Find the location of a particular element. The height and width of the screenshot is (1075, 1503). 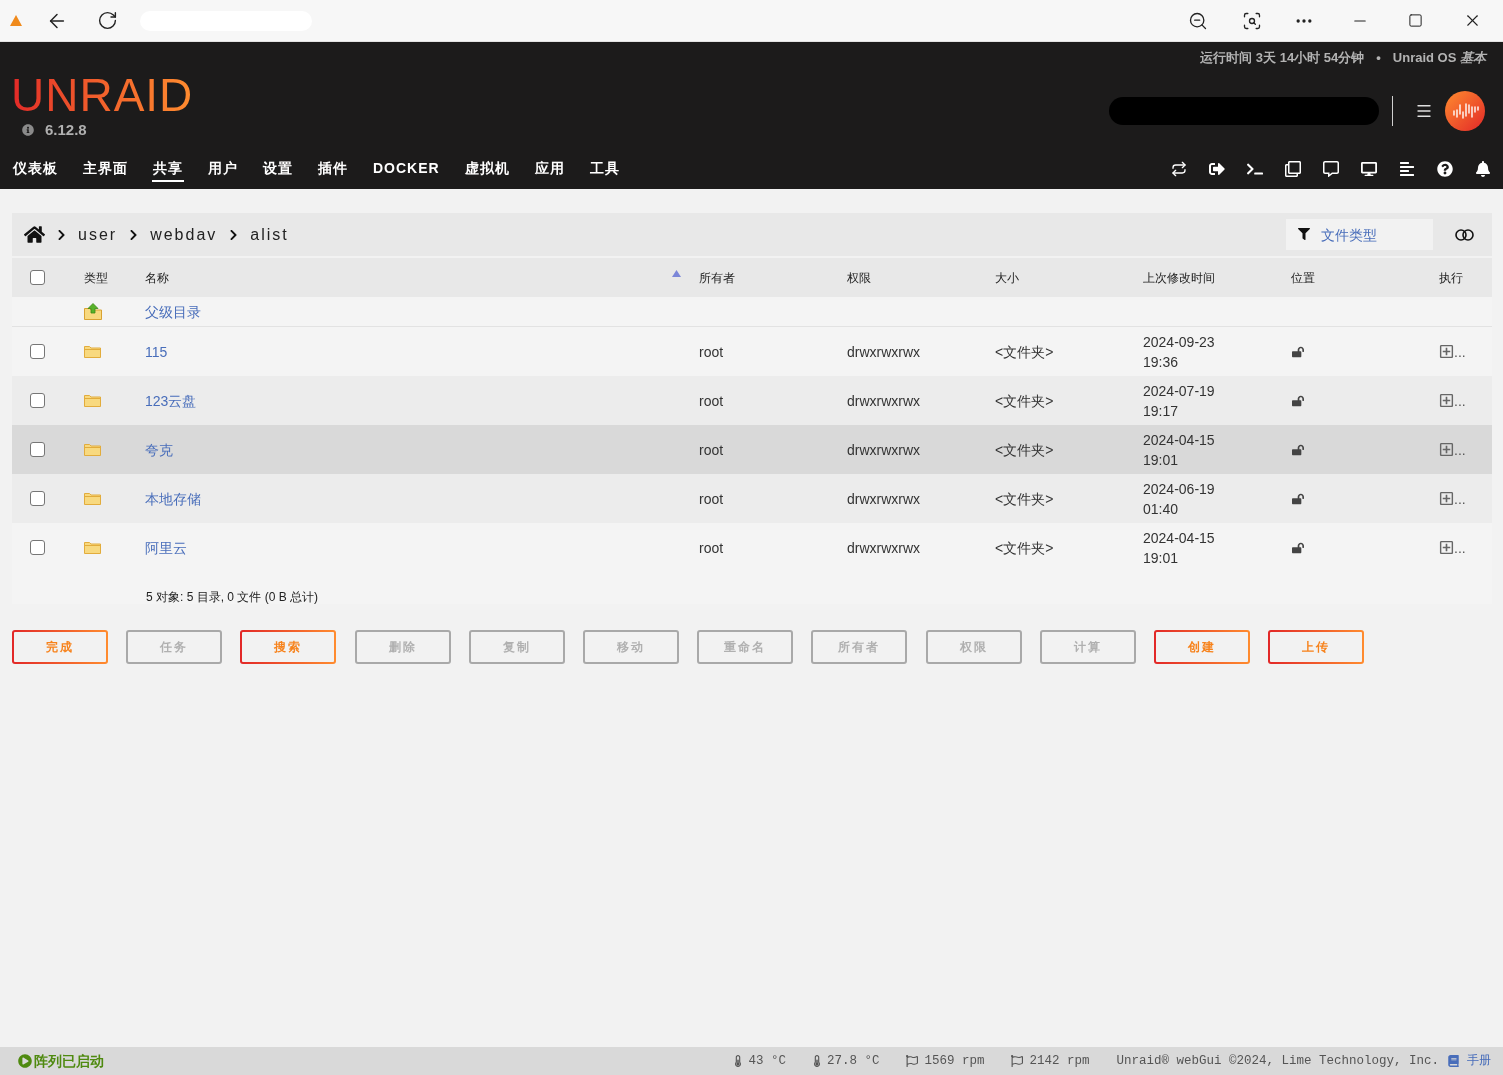

menu-icon is located at coordinates (1424, 111).